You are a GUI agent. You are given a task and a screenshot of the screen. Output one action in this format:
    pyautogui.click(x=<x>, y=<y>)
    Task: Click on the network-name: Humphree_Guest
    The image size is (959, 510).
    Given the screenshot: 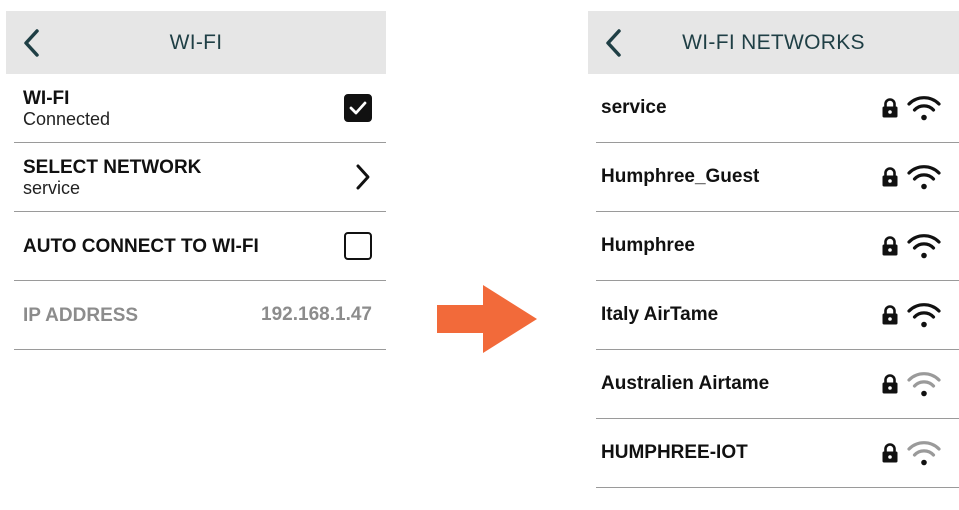 What is the action you would take?
    pyautogui.click(x=680, y=176)
    